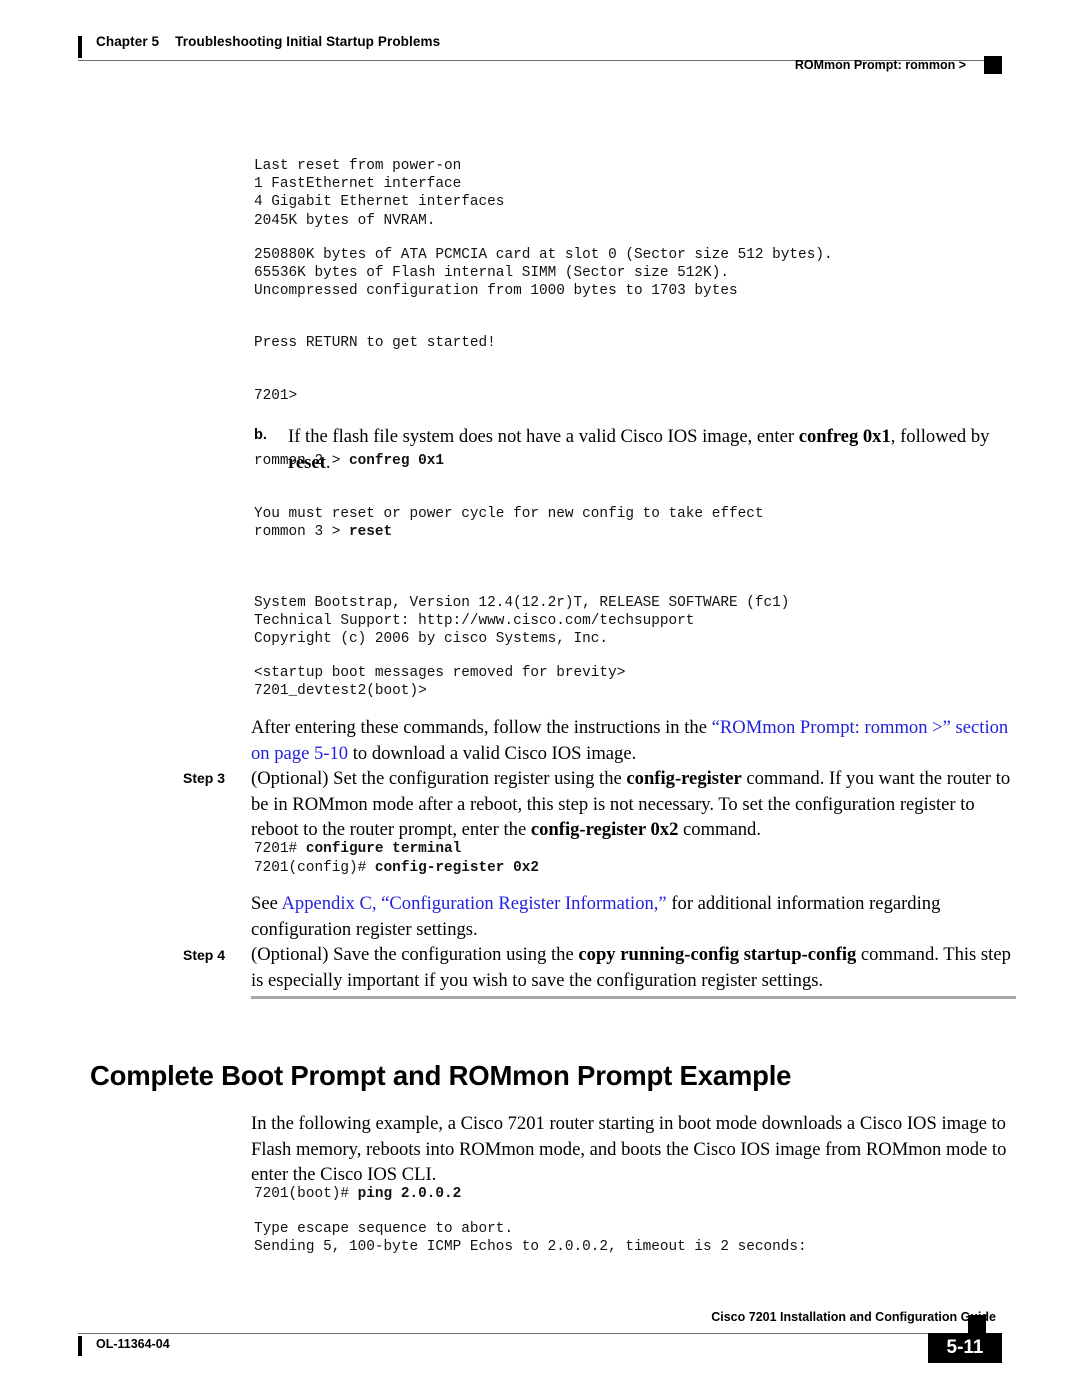 This screenshot has width=1080, height=1397. What do you see at coordinates (80, 47) in the screenshot?
I see `header-left-rule` at bounding box center [80, 47].